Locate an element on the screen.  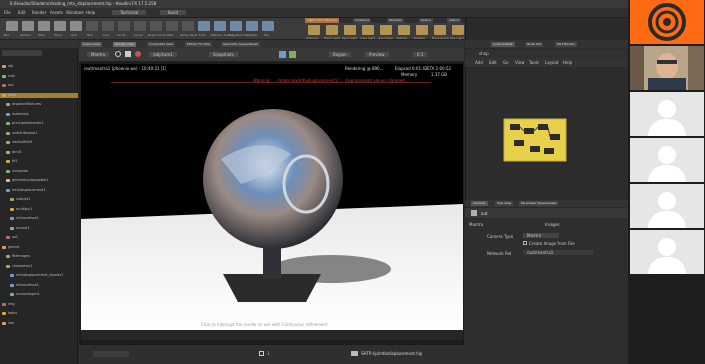
sky-light-icon is located at coordinates (458, 30).